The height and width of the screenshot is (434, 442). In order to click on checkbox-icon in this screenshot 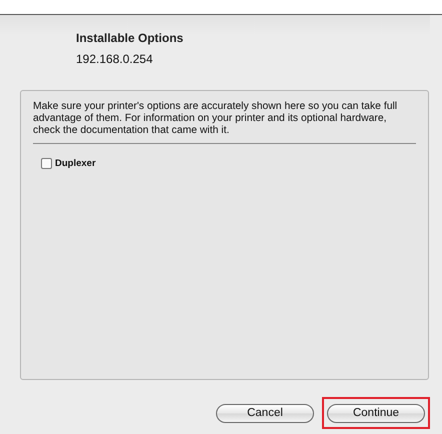, I will do `click(46, 163)`.